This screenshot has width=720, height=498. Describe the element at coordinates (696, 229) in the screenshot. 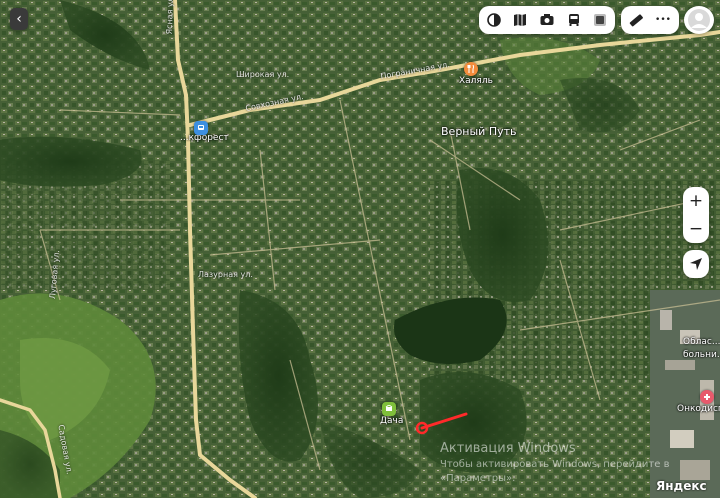

I see `zoom-out-button: −` at that location.